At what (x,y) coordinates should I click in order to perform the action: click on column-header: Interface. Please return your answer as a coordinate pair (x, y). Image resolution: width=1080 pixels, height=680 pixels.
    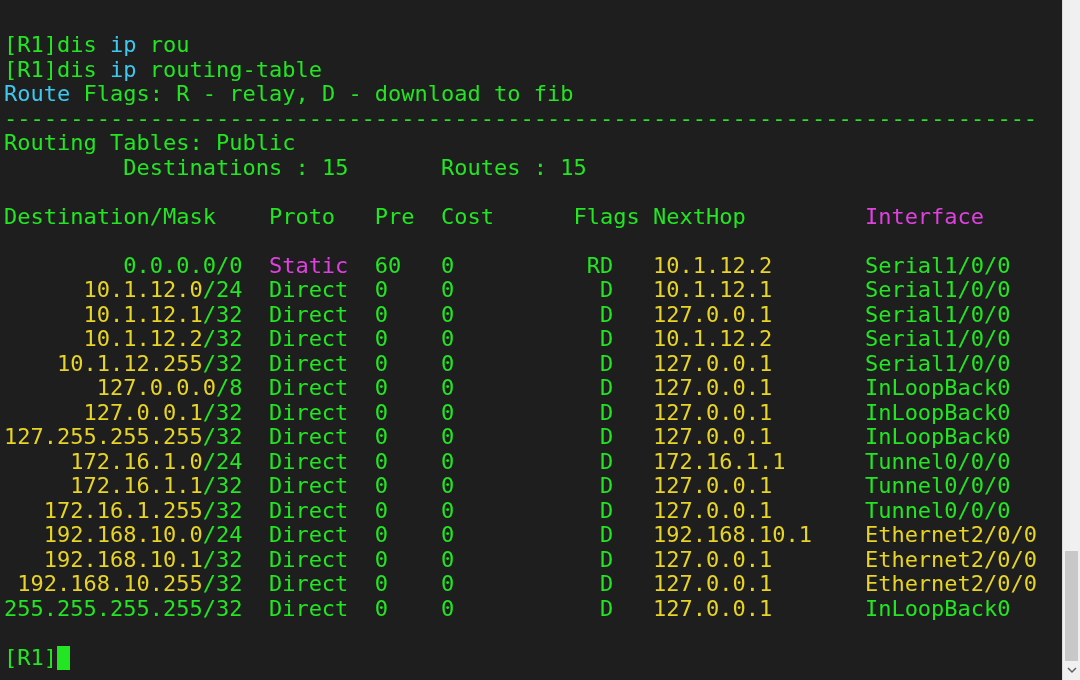
    Looking at the image, I should click on (924, 216).